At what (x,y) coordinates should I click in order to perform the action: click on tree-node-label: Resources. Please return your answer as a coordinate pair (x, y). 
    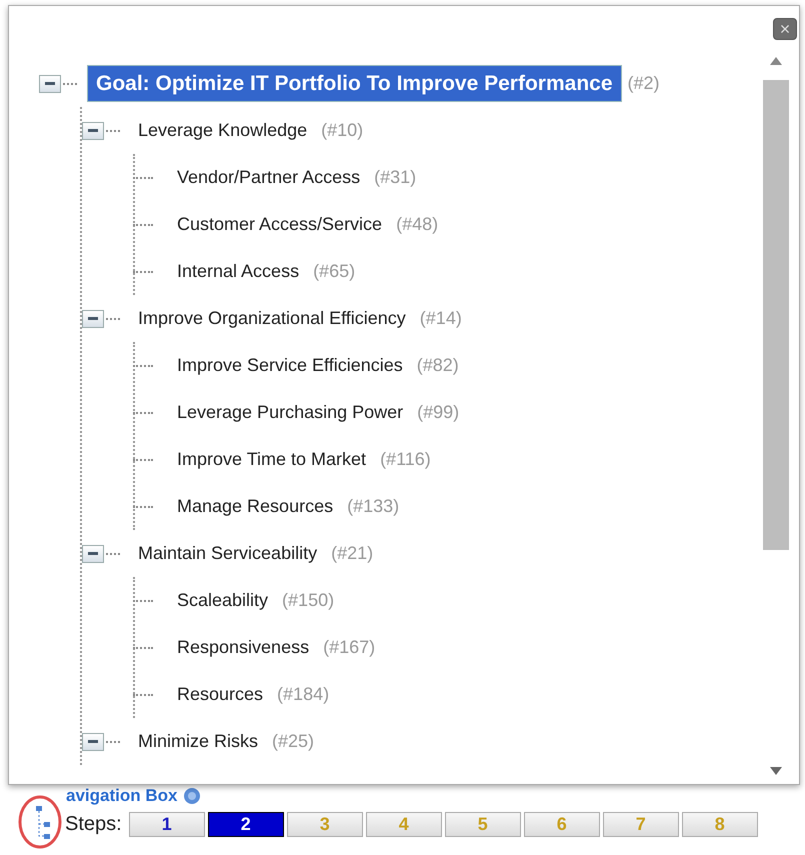
    Looking at the image, I should click on (220, 694).